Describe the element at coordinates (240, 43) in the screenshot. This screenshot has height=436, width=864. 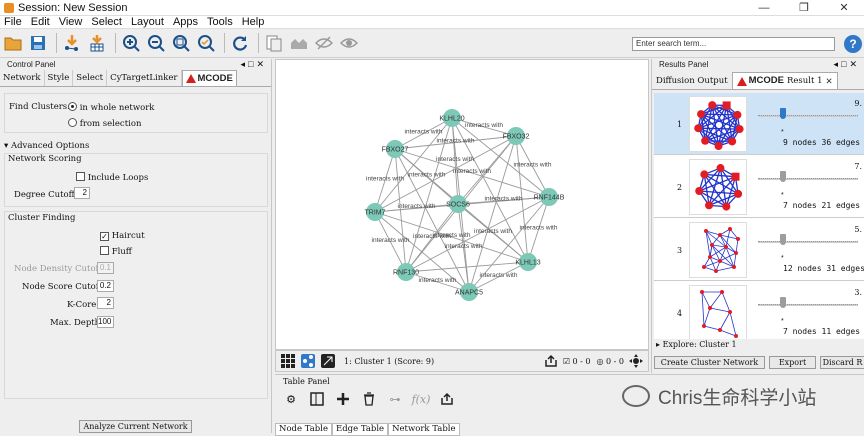
I see `refresh-icon` at that location.